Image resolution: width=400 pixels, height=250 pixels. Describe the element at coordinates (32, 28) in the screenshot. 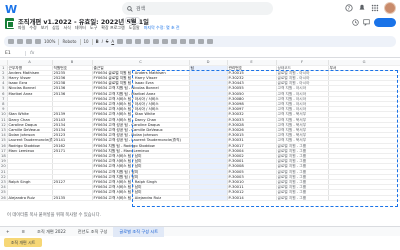

I see `menu-edit: 수정` at that location.